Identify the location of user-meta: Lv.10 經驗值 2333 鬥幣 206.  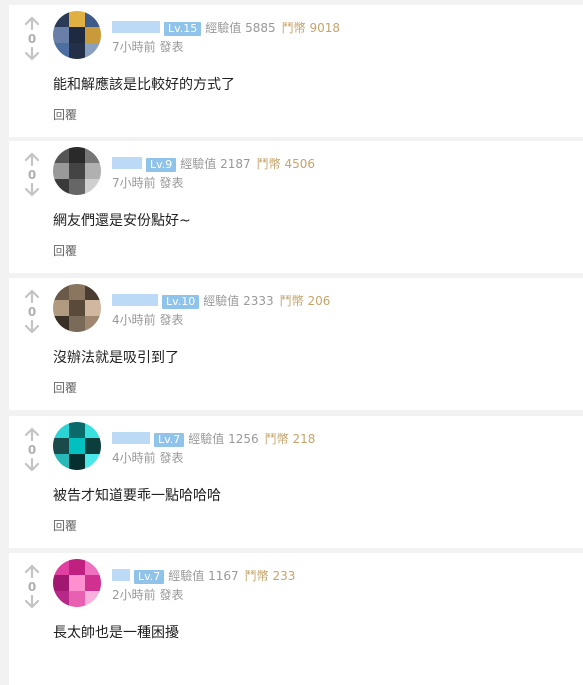
(221, 301).